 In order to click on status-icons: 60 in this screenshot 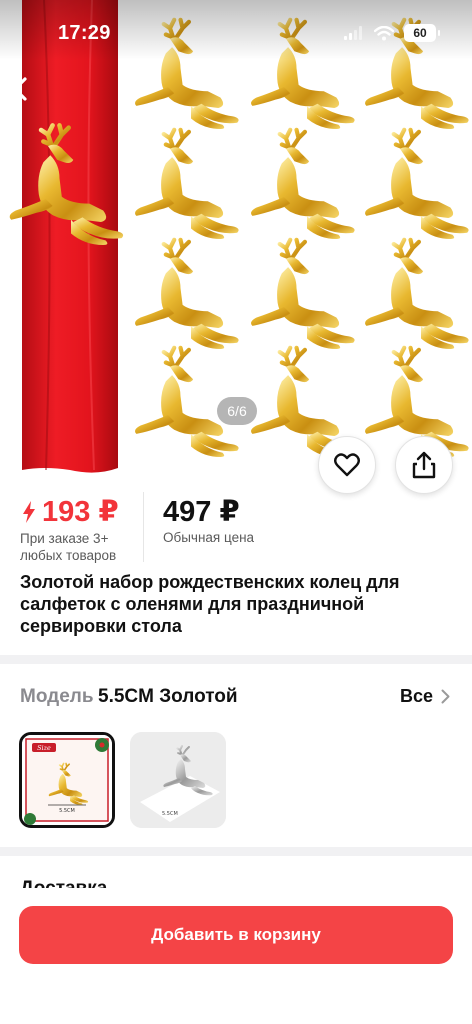, I will do `click(392, 33)`.